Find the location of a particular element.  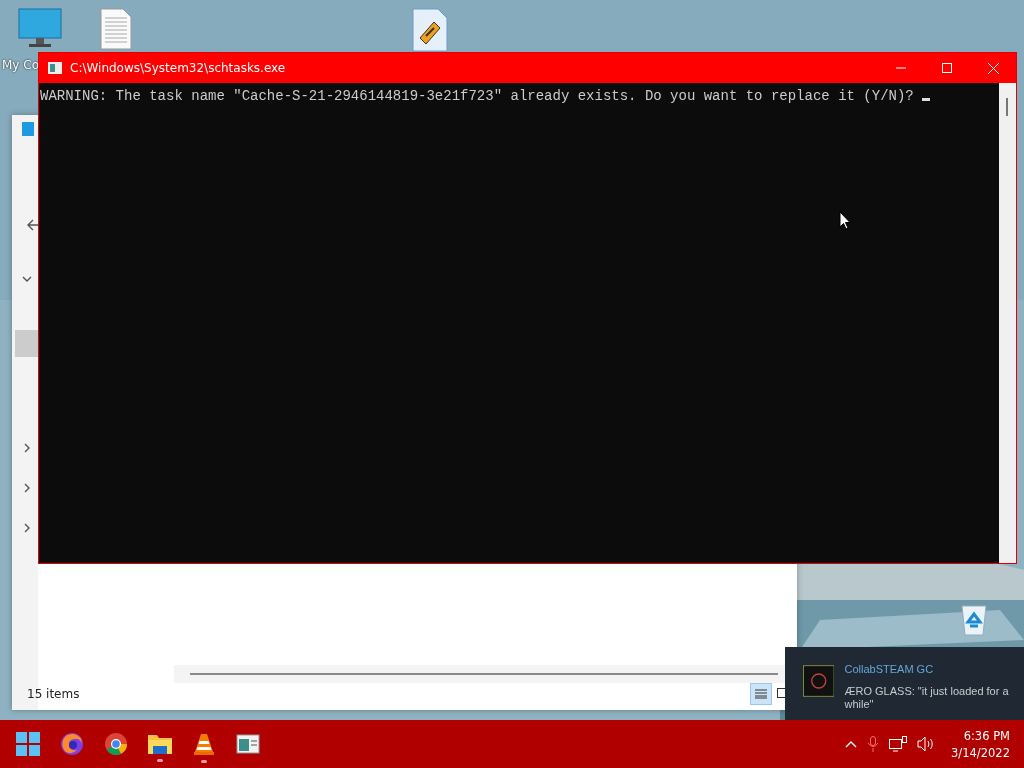

microphone-icon is located at coordinates (873, 744).